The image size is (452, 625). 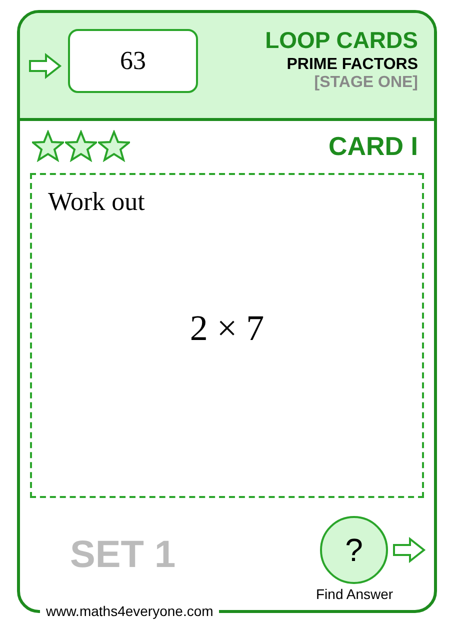 What do you see at coordinates (355, 594) in the screenshot?
I see `find-answer-label: Find Answer` at bounding box center [355, 594].